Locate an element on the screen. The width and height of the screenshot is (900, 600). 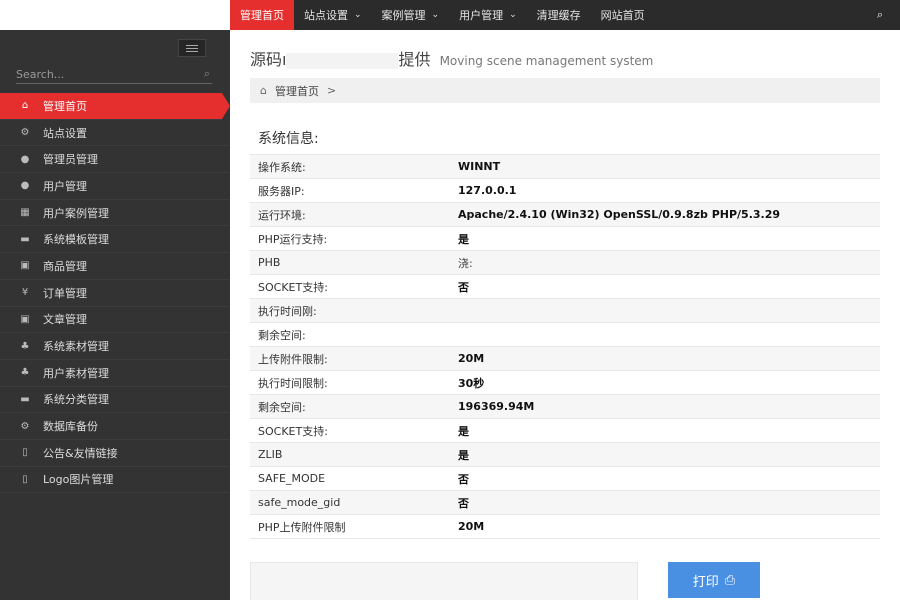
sidebar-item-label: 用户素材管理 is located at coordinates (76, 373).